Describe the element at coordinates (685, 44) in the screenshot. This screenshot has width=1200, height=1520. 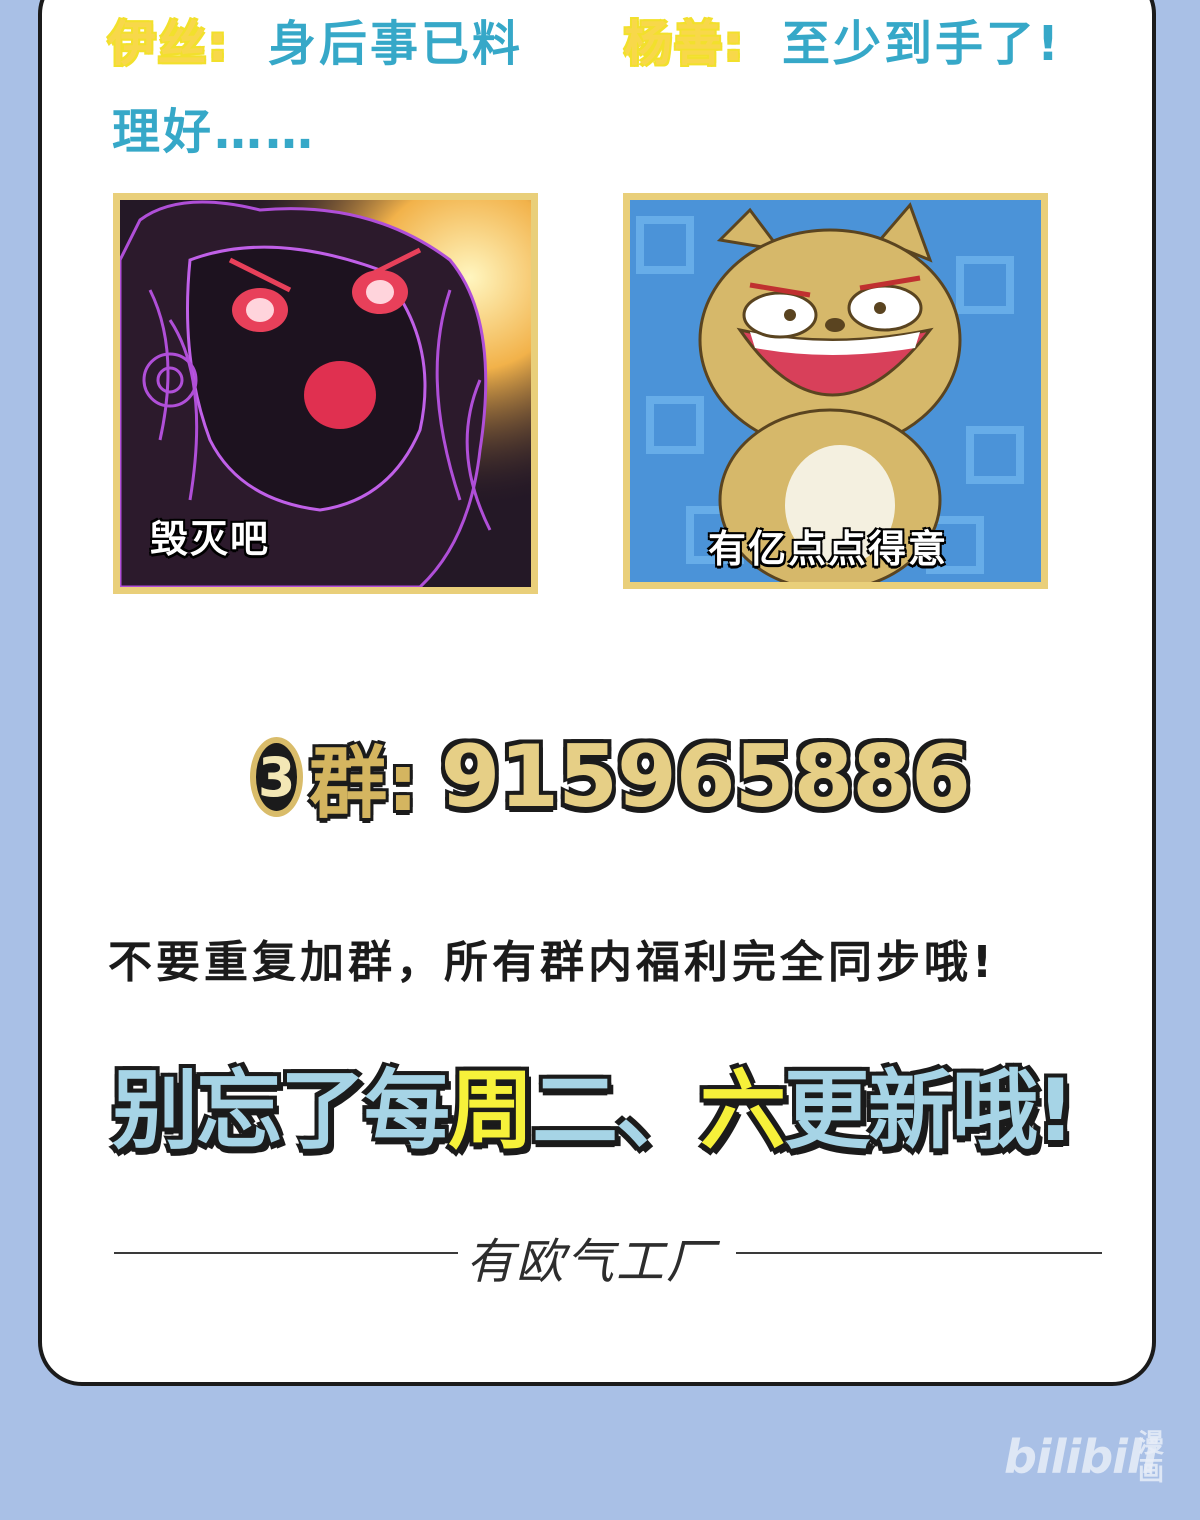
I see `speaker-tag-right: 杨善:` at that location.